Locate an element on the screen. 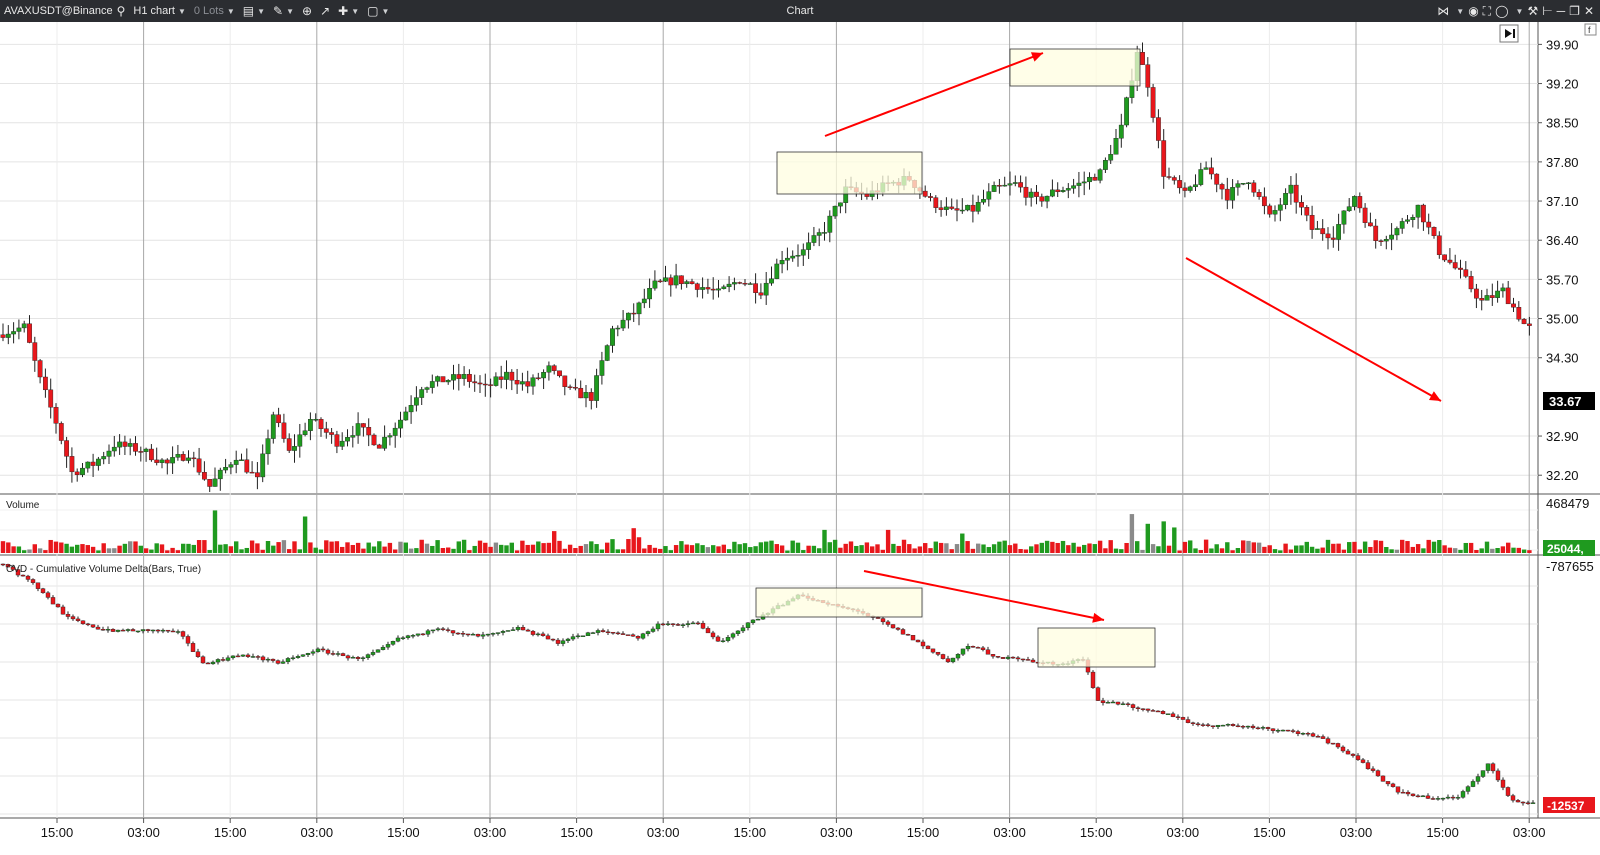 The width and height of the screenshot is (1600, 855). pin-icon: ⊢ is located at coordinates (1547, 11).